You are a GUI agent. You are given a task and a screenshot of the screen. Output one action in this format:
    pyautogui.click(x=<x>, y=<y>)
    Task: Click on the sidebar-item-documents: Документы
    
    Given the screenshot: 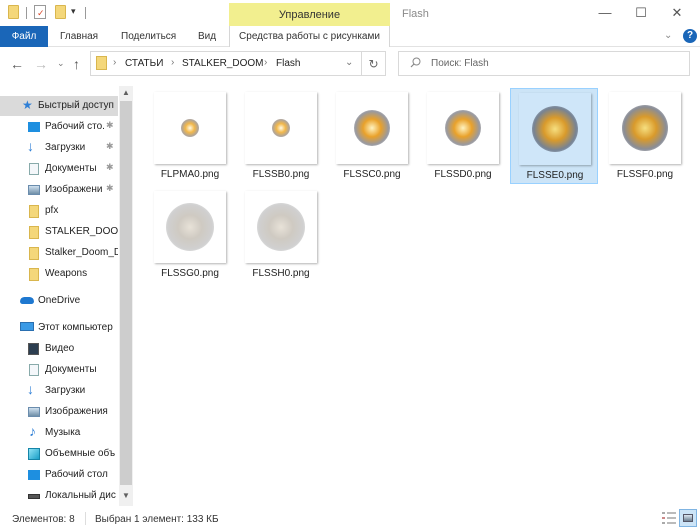 What is the action you would take?
    pyautogui.click(x=59, y=370)
    